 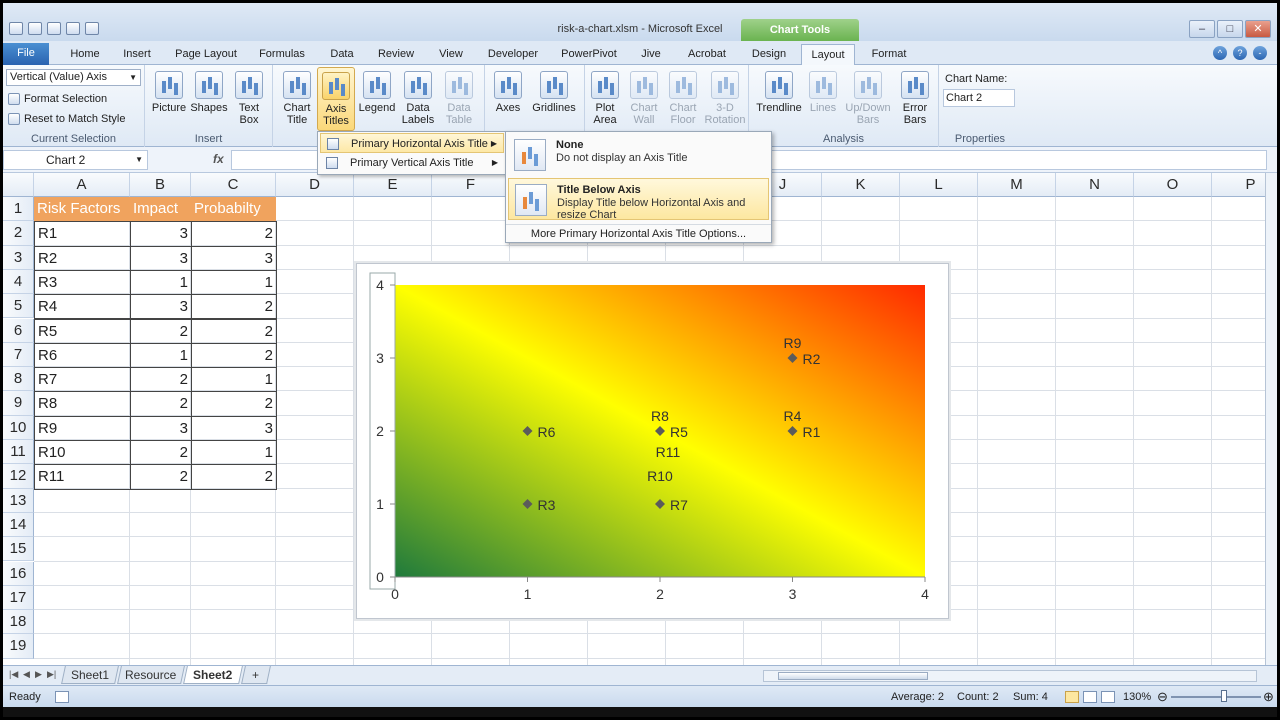 I want to click on zoom-out-icon: ⊖, so click(x=1162, y=697).